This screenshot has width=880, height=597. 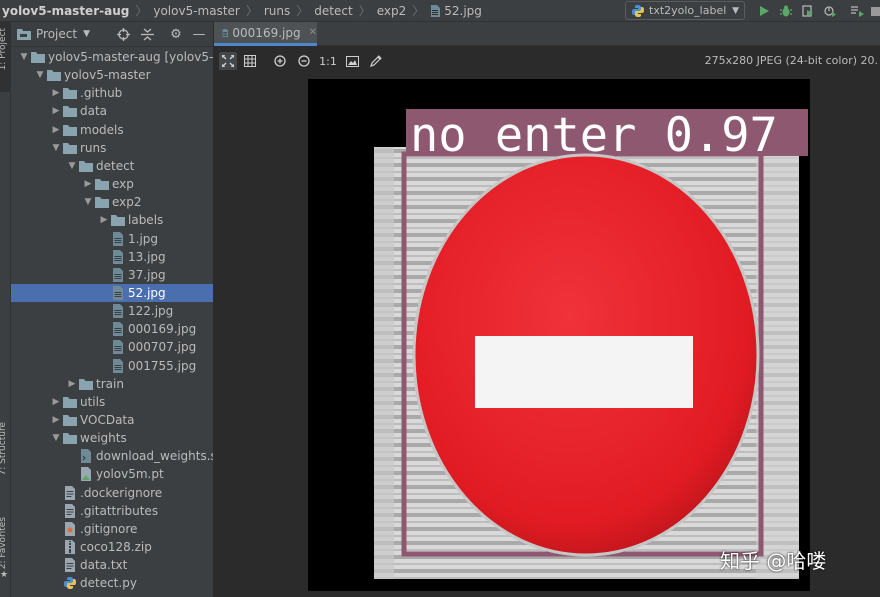 What do you see at coordinates (112, 329) in the screenshot?
I see `tree-file-item: 000169.jpg` at bounding box center [112, 329].